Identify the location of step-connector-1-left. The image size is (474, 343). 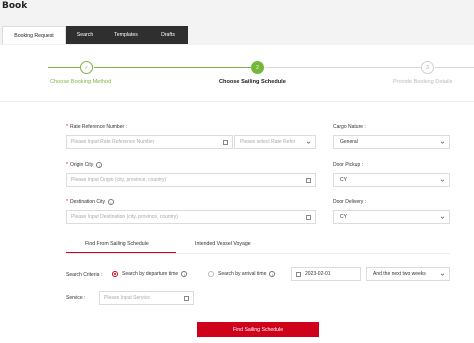
(64, 67).